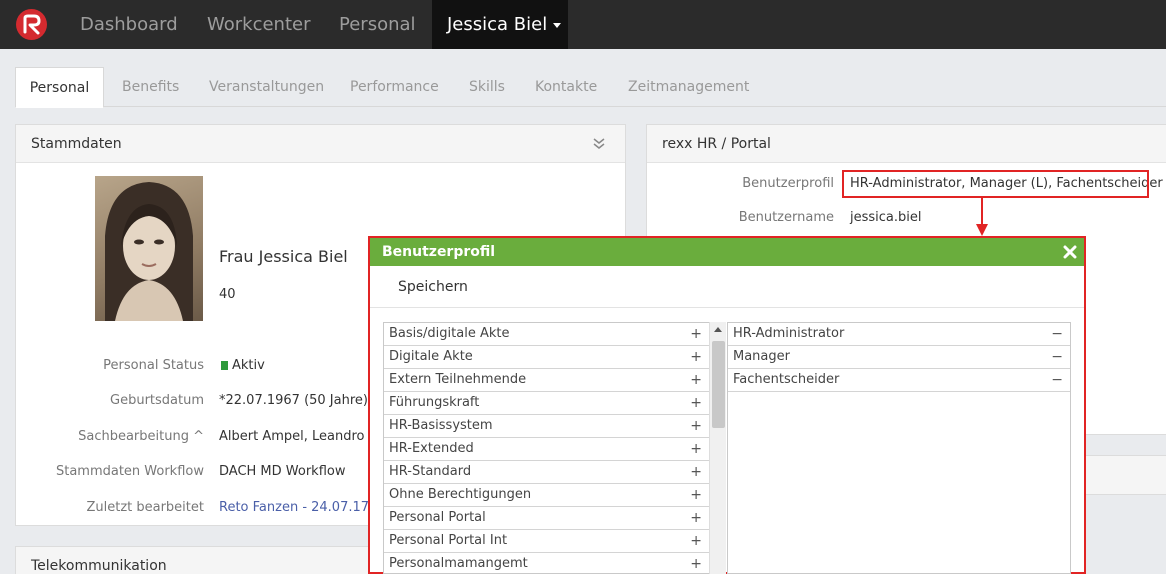  I want to click on stammdaten-header: Stammdaten, so click(320, 144).